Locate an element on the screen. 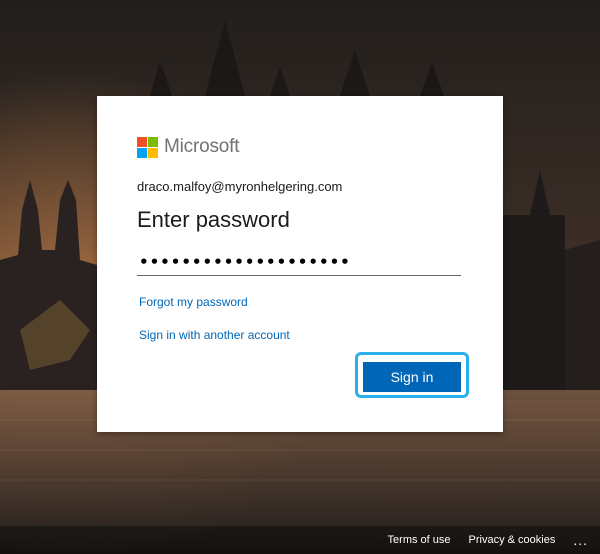 The image size is (600, 554). logo-square-blue is located at coordinates (142, 152).